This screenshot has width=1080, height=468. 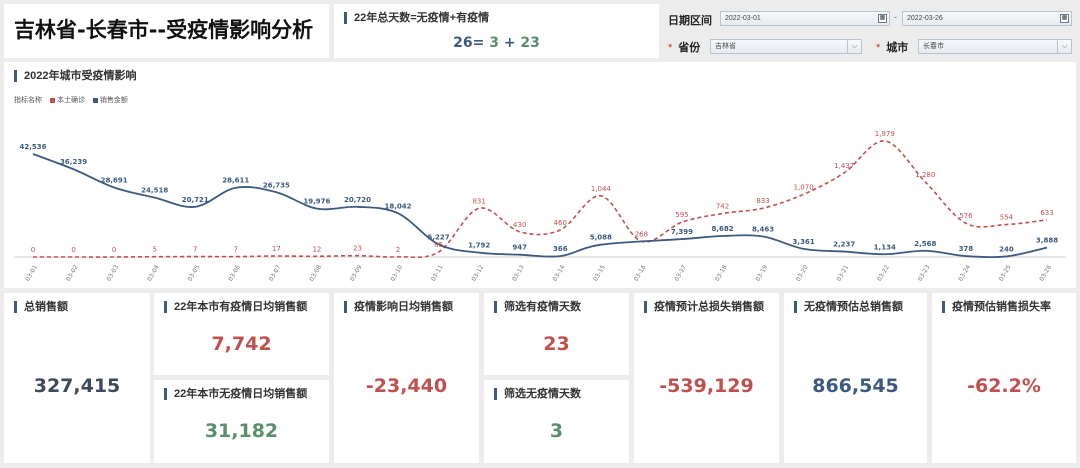 What do you see at coordinates (897, 48) in the screenshot?
I see `city-label-text: 城市` at bounding box center [897, 48].